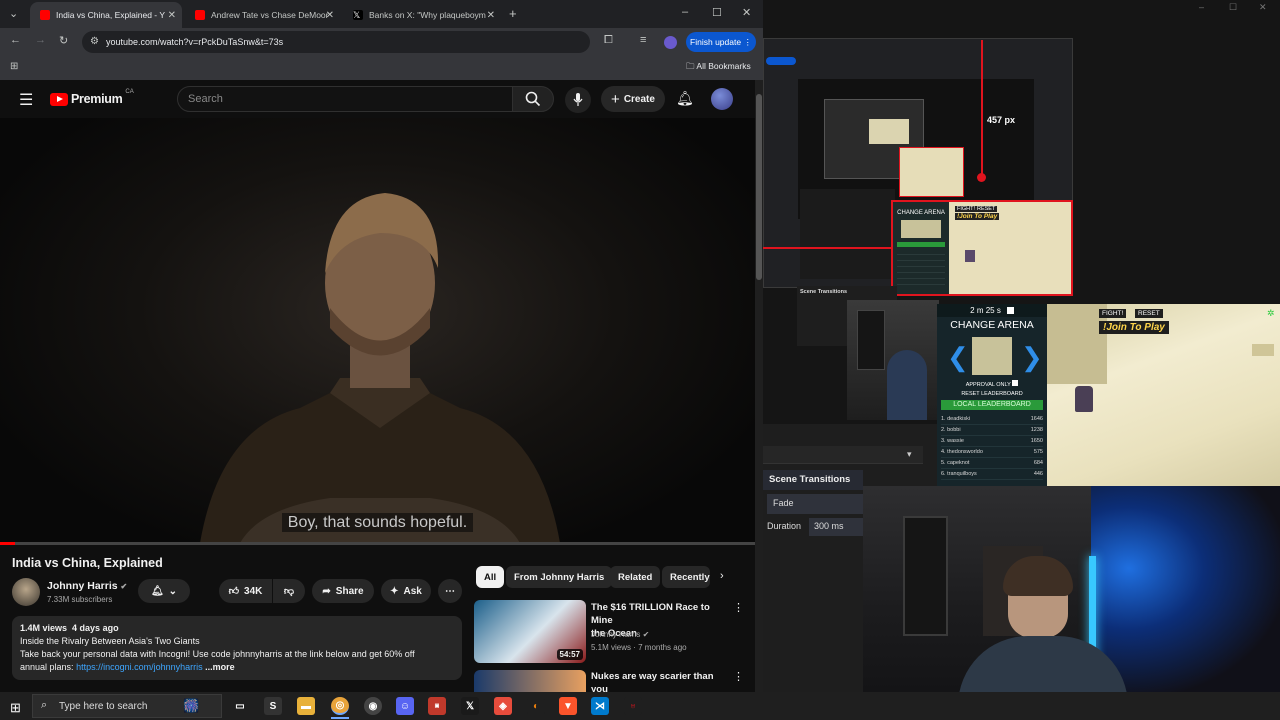 This screenshot has width=1280, height=720. What do you see at coordinates (843, 455) in the screenshot?
I see `obs-dropdown: ▾` at bounding box center [843, 455].